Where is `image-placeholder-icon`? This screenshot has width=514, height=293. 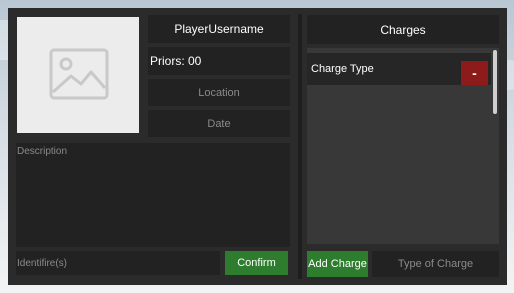 image-placeholder-icon is located at coordinates (79, 74).